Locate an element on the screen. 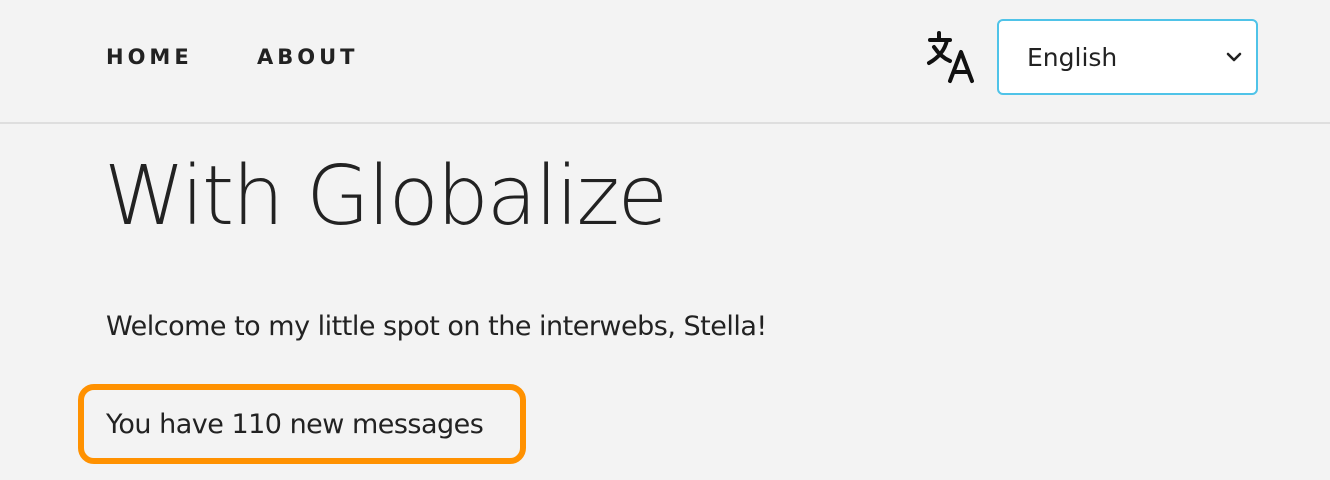 The height and width of the screenshot is (480, 1330). language-select-value: English is located at coordinates (1072, 57).